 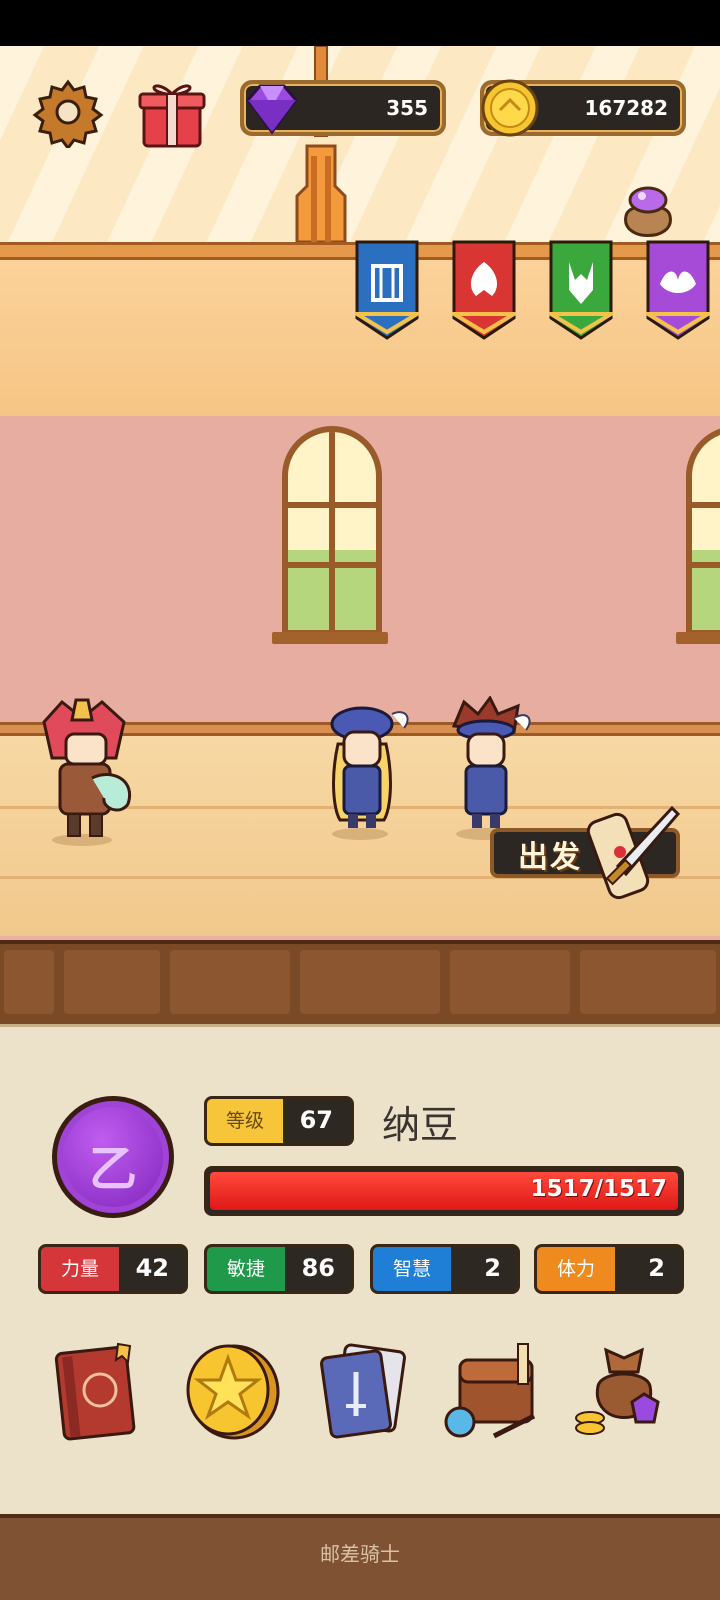 What do you see at coordinates (112, 1169) in the screenshot?
I see `rank-letter: 乙` at bounding box center [112, 1169].